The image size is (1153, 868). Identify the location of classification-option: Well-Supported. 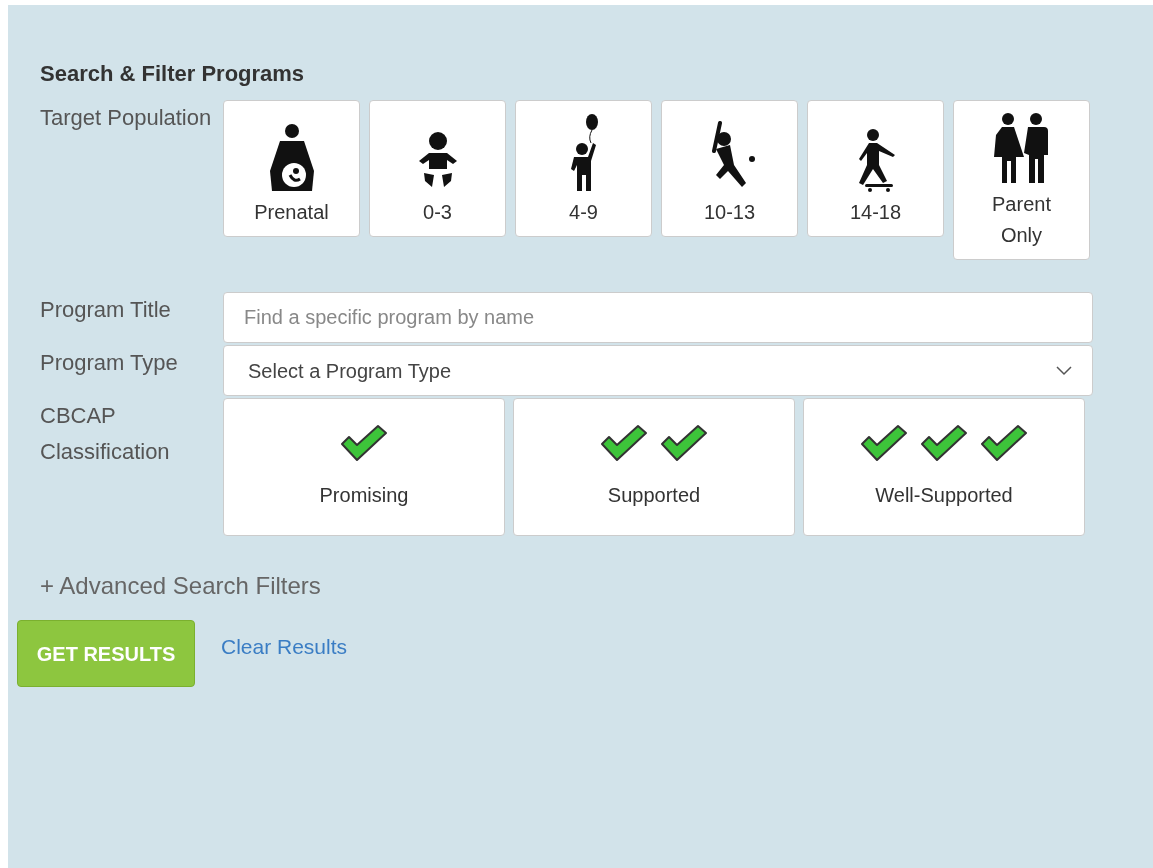
(944, 467).